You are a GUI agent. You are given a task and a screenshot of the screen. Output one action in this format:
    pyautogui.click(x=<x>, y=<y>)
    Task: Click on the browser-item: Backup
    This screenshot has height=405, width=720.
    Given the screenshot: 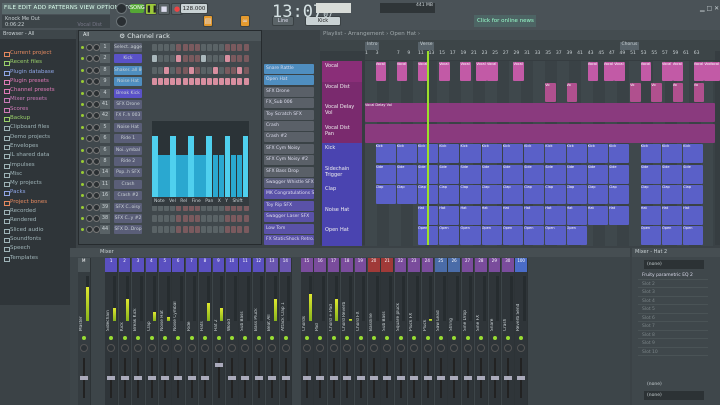 What is the action you would take?
    pyautogui.click(x=38, y=118)
    